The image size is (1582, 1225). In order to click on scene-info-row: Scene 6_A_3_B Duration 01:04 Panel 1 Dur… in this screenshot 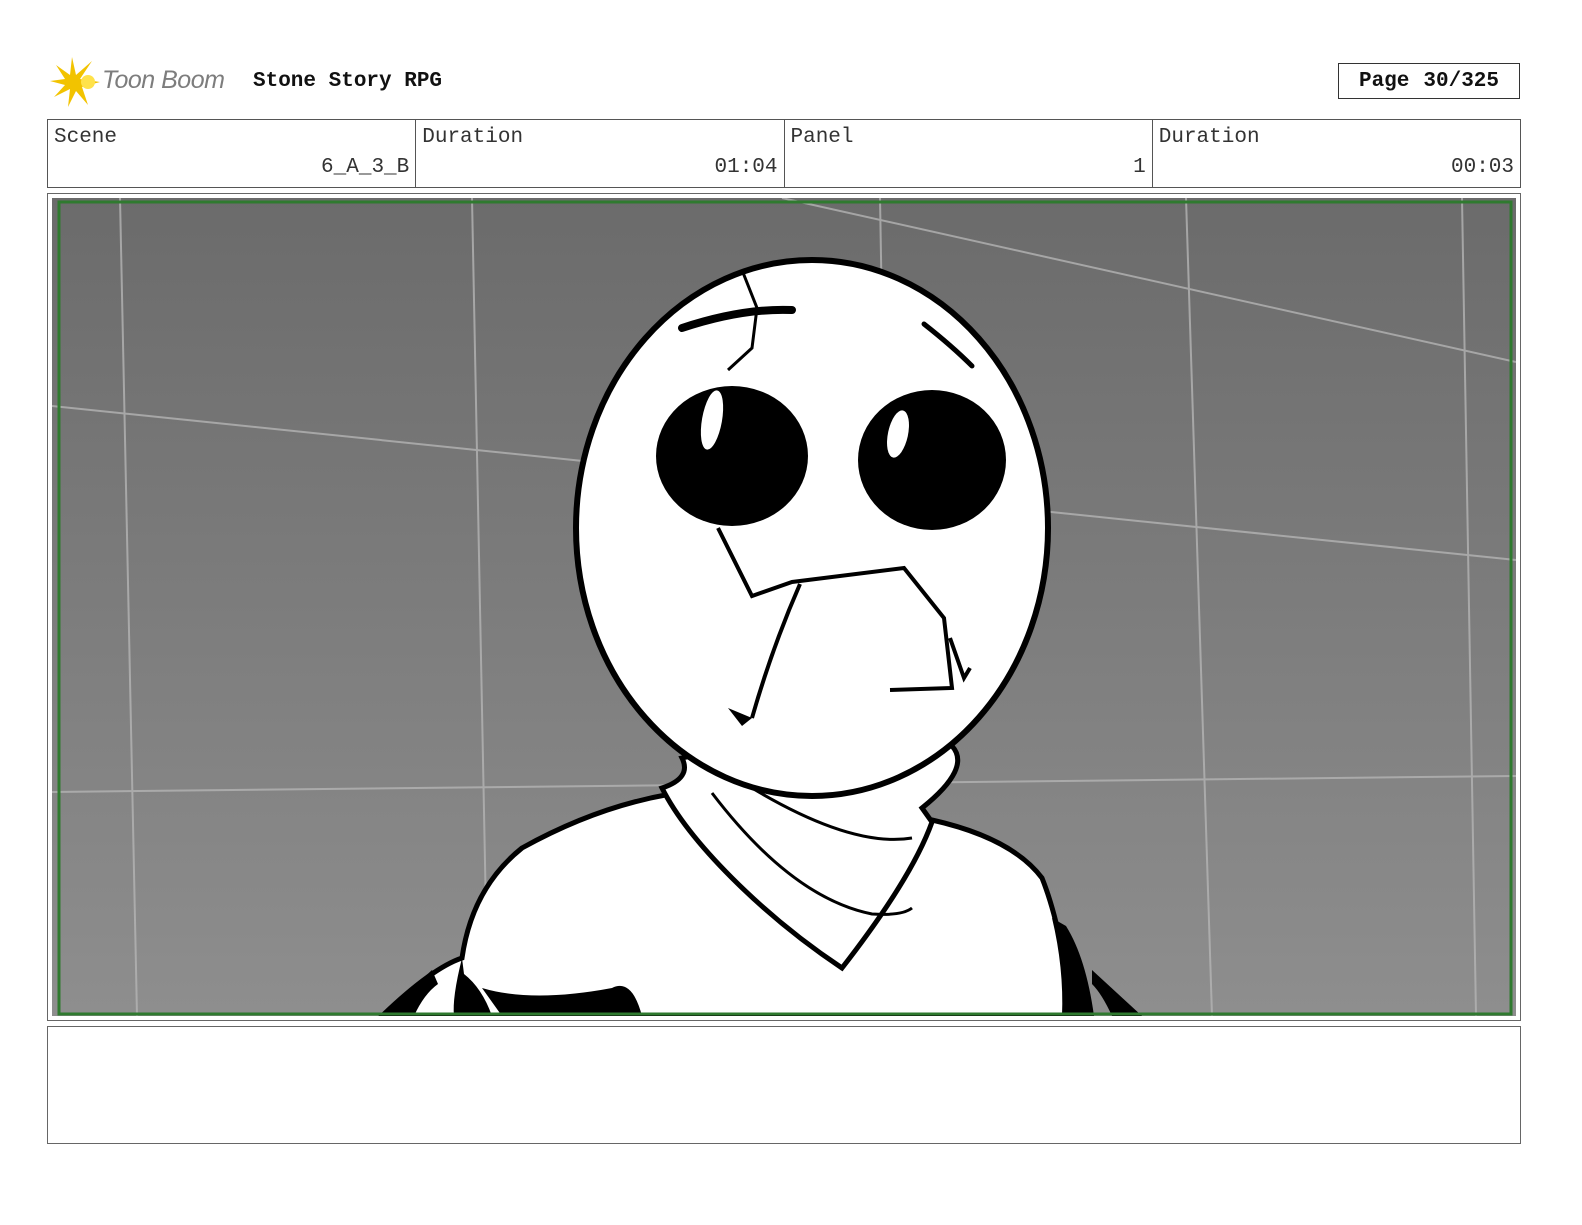, I will do `click(784, 153)`.